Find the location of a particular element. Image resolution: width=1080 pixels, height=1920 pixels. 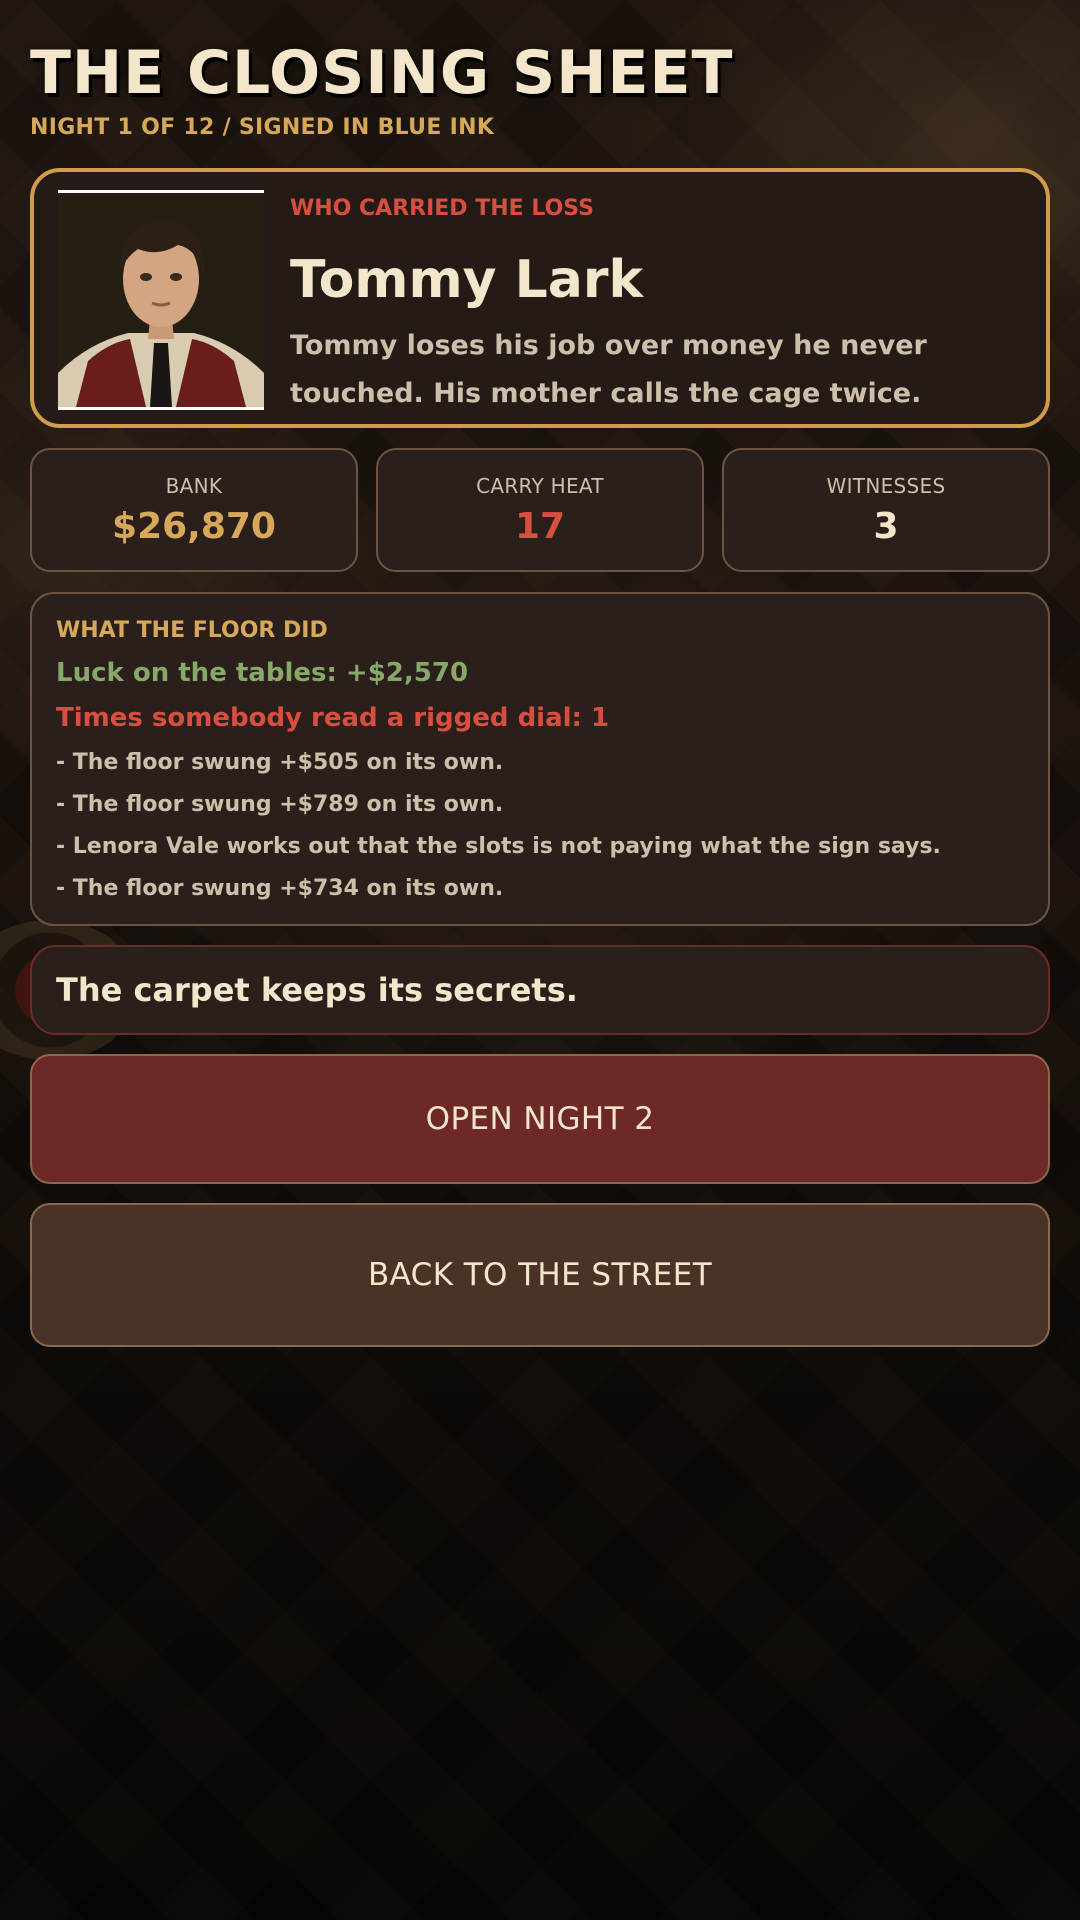

stat-bank: BANK $26,870 is located at coordinates (194, 510).